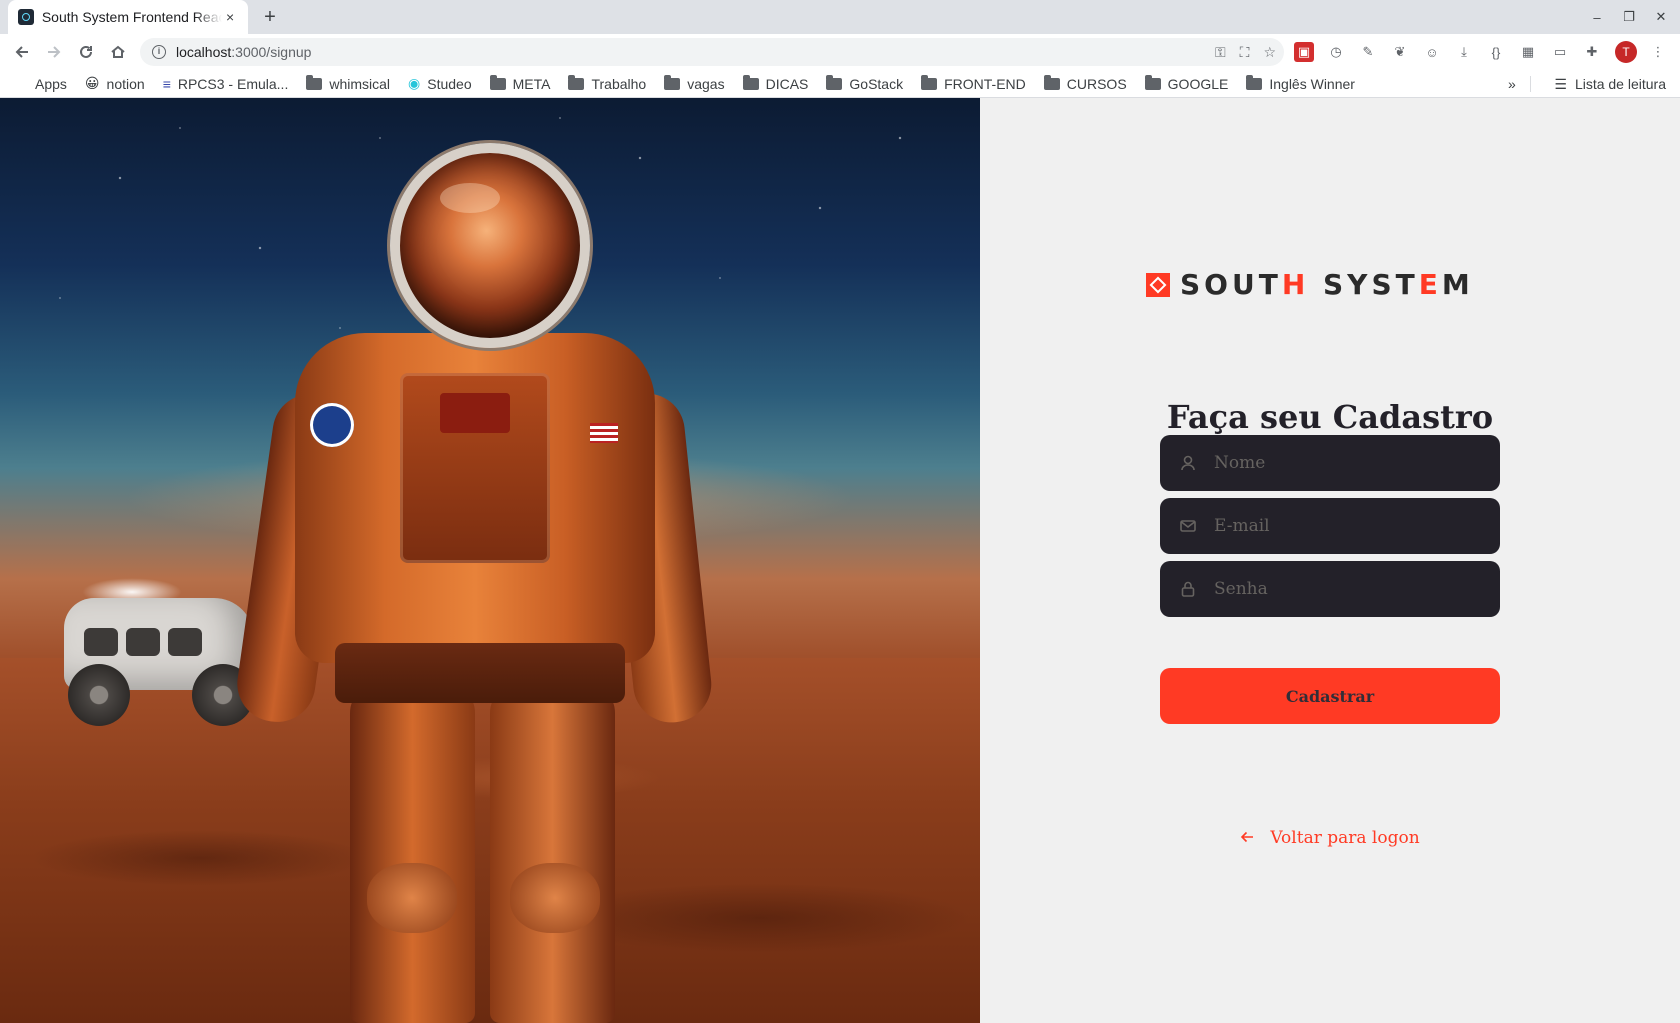 This screenshot has height=1023, width=1680. Describe the element at coordinates (1269, 52) in the screenshot. I see `bookmark-star-icon: ☆` at that location.